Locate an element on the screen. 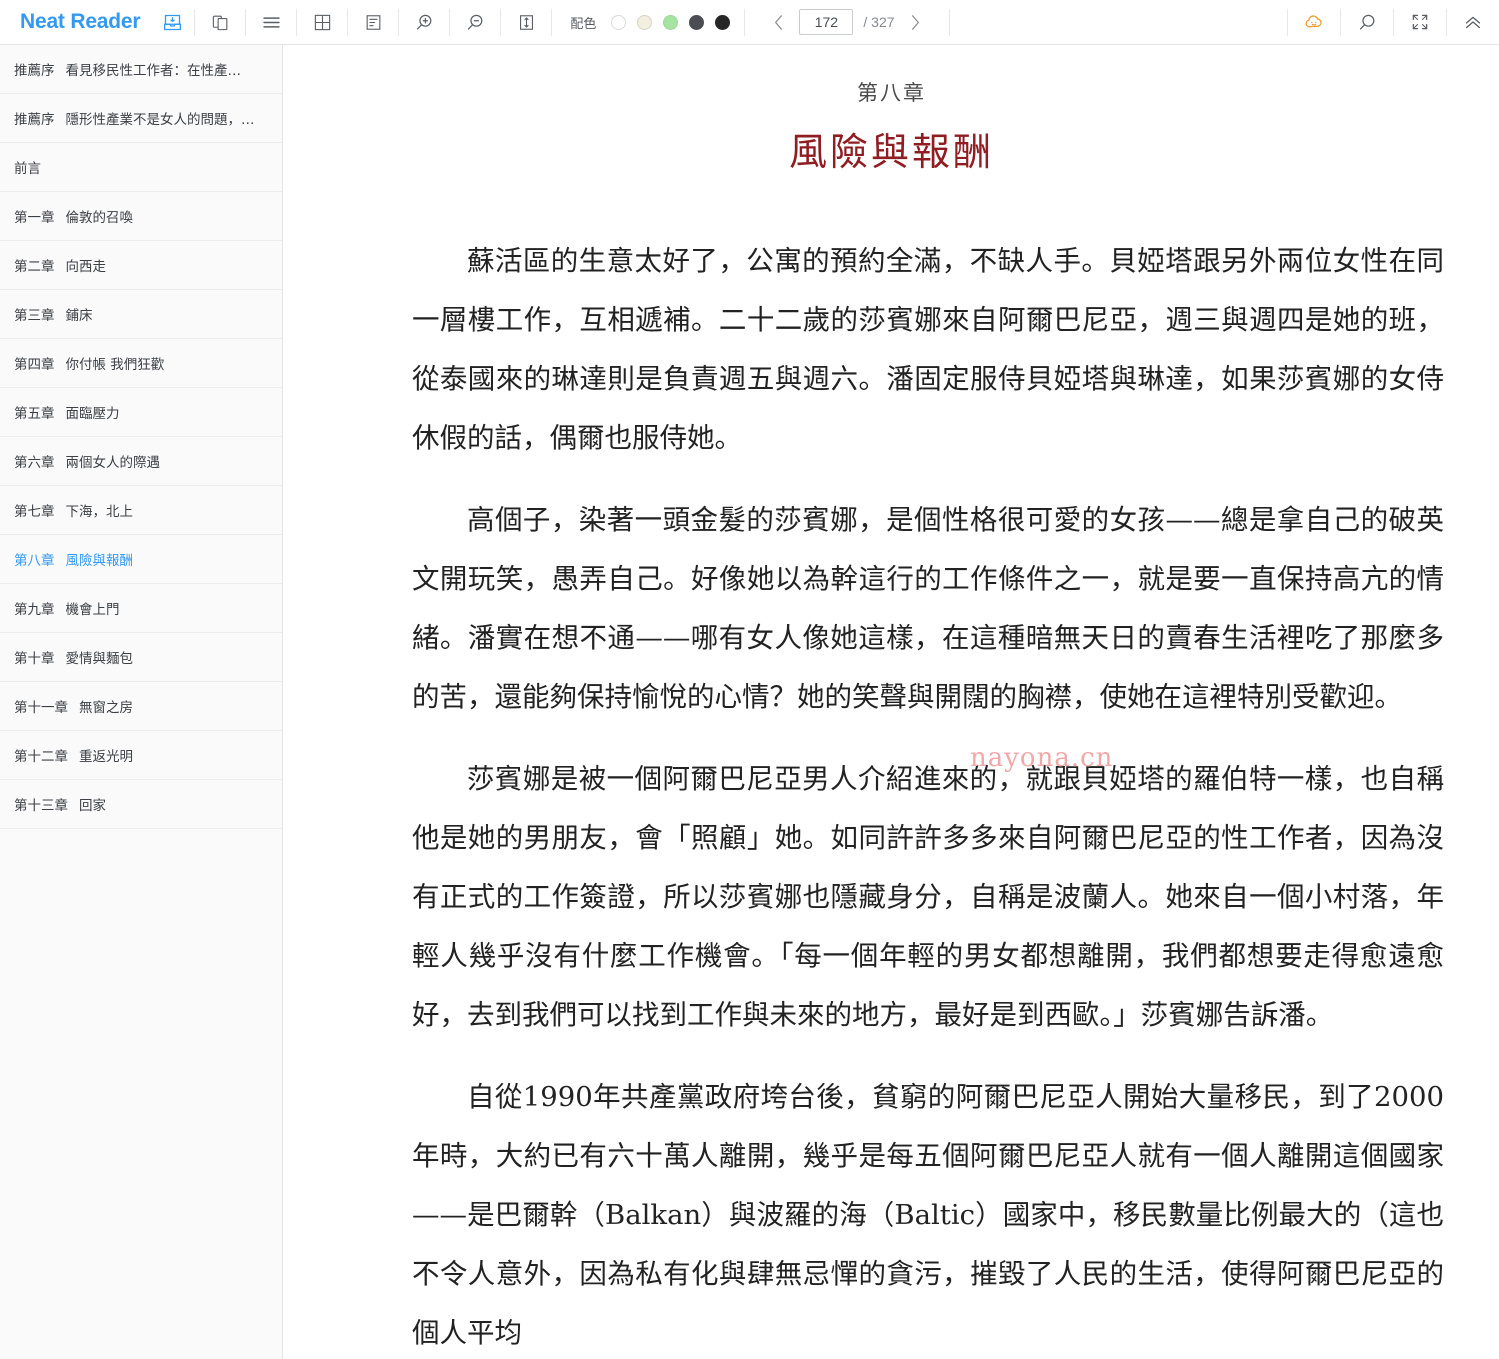 The width and height of the screenshot is (1499, 1359). grid-layout-icon is located at coordinates (322, 22).